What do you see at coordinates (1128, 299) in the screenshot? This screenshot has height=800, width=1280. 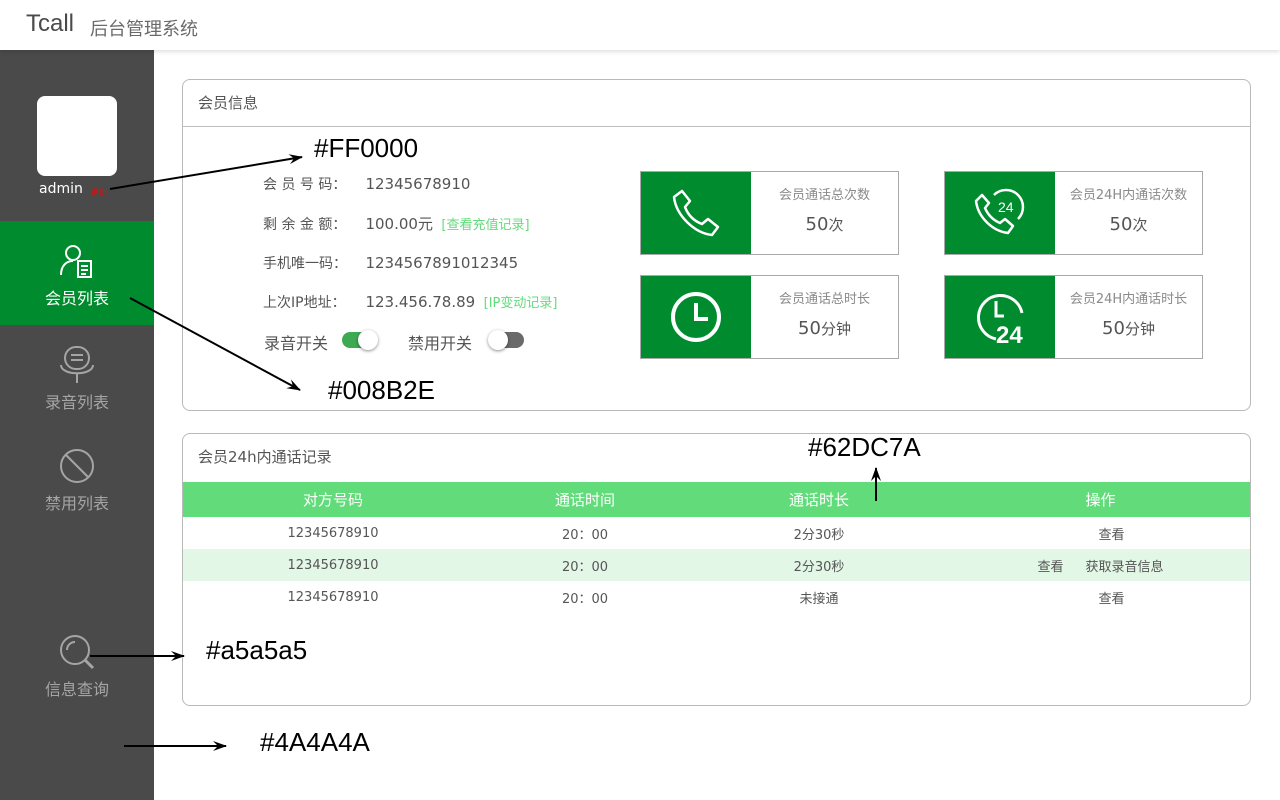 I see `stat-title: 会员24H内通话时长` at bounding box center [1128, 299].